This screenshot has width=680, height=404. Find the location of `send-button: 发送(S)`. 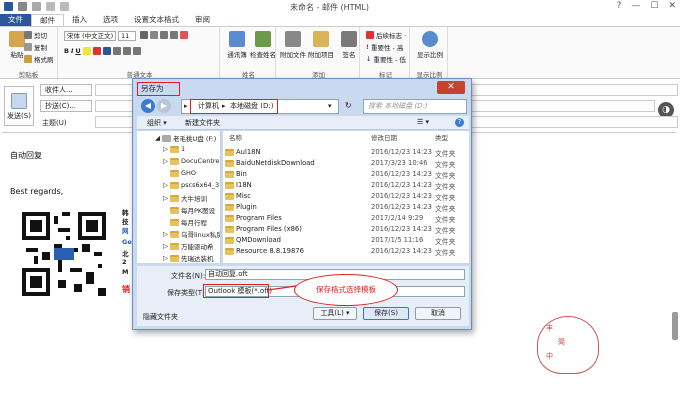

send-button: 发送(S) is located at coordinates (19, 106).